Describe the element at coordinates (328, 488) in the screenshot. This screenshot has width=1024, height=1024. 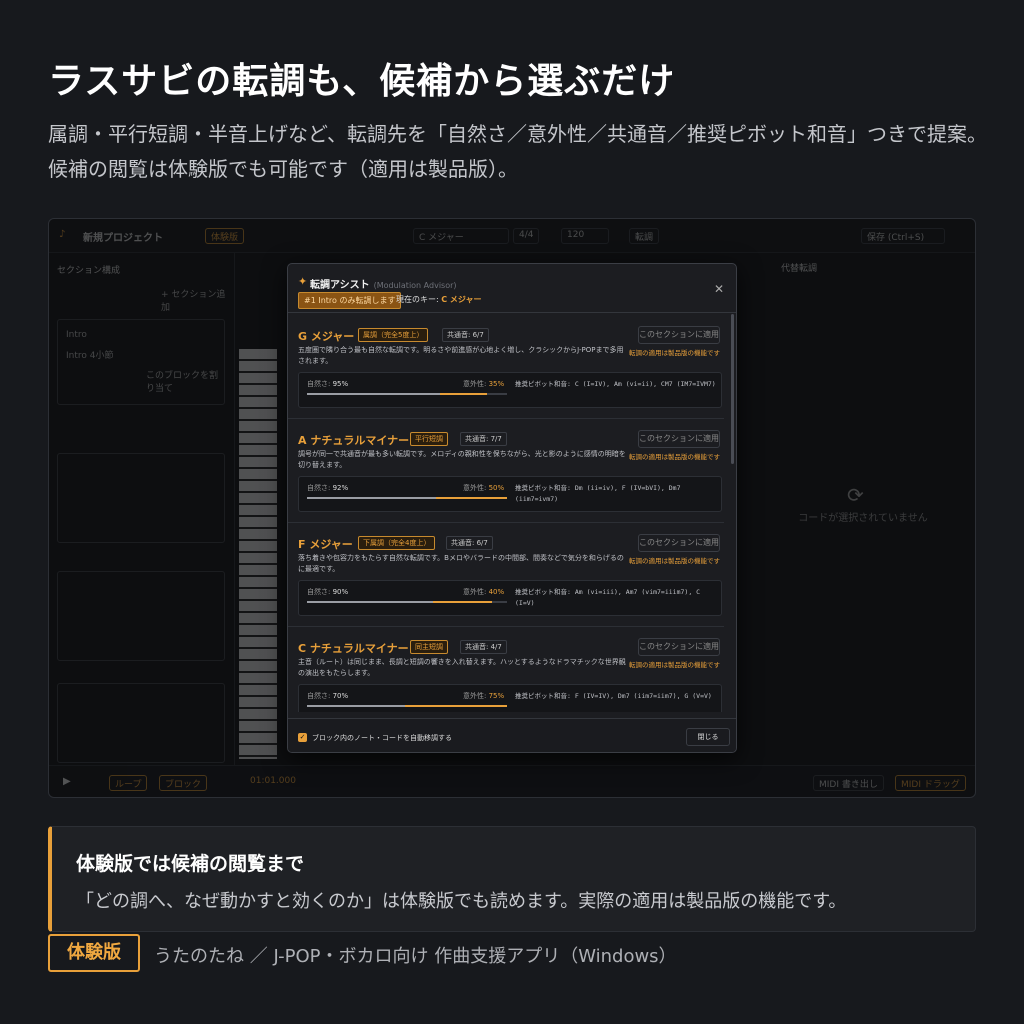
I see `naturalness: 自然さ: 92%` at that location.